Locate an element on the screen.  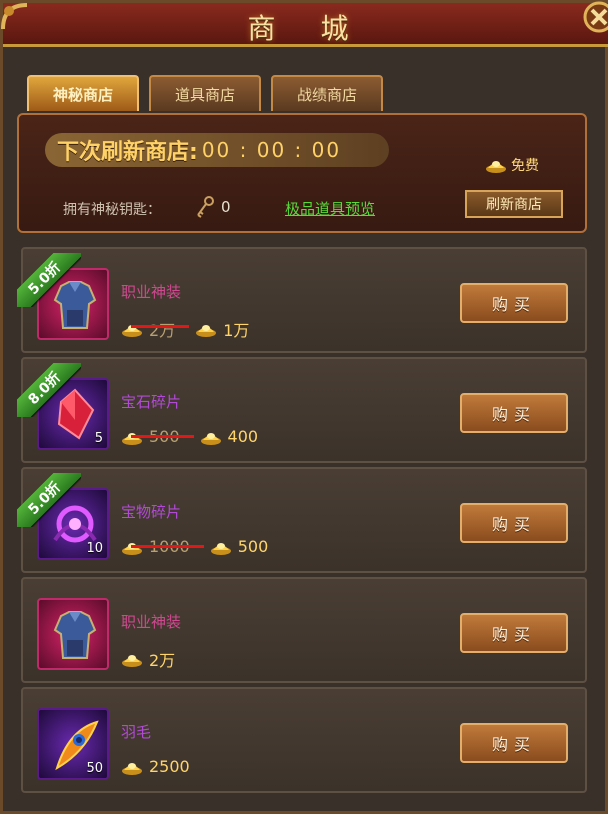
original-price: 1000 is located at coordinates (162, 546).